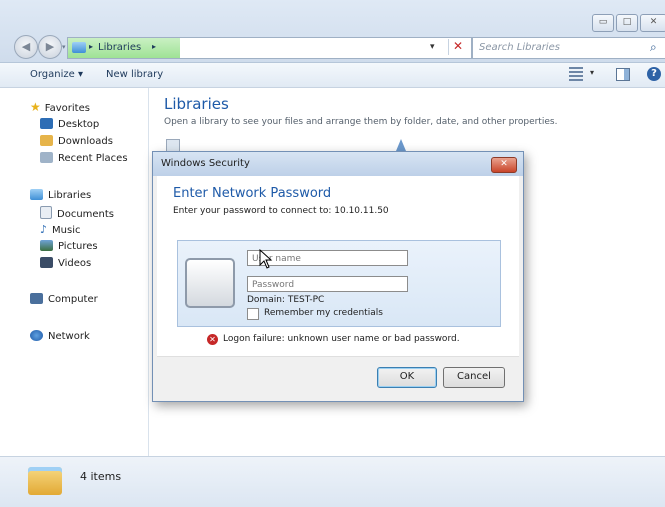 This screenshot has height=507, width=665. Describe the element at coordinates (36, 194) in the screenshot. I see `libraries-icon` at that location.